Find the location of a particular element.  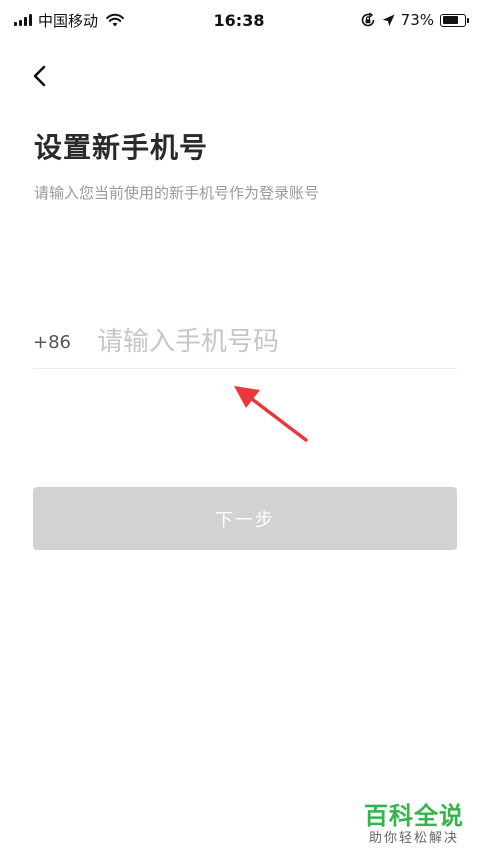

phone-number-input is located at coordinates (267, 342).